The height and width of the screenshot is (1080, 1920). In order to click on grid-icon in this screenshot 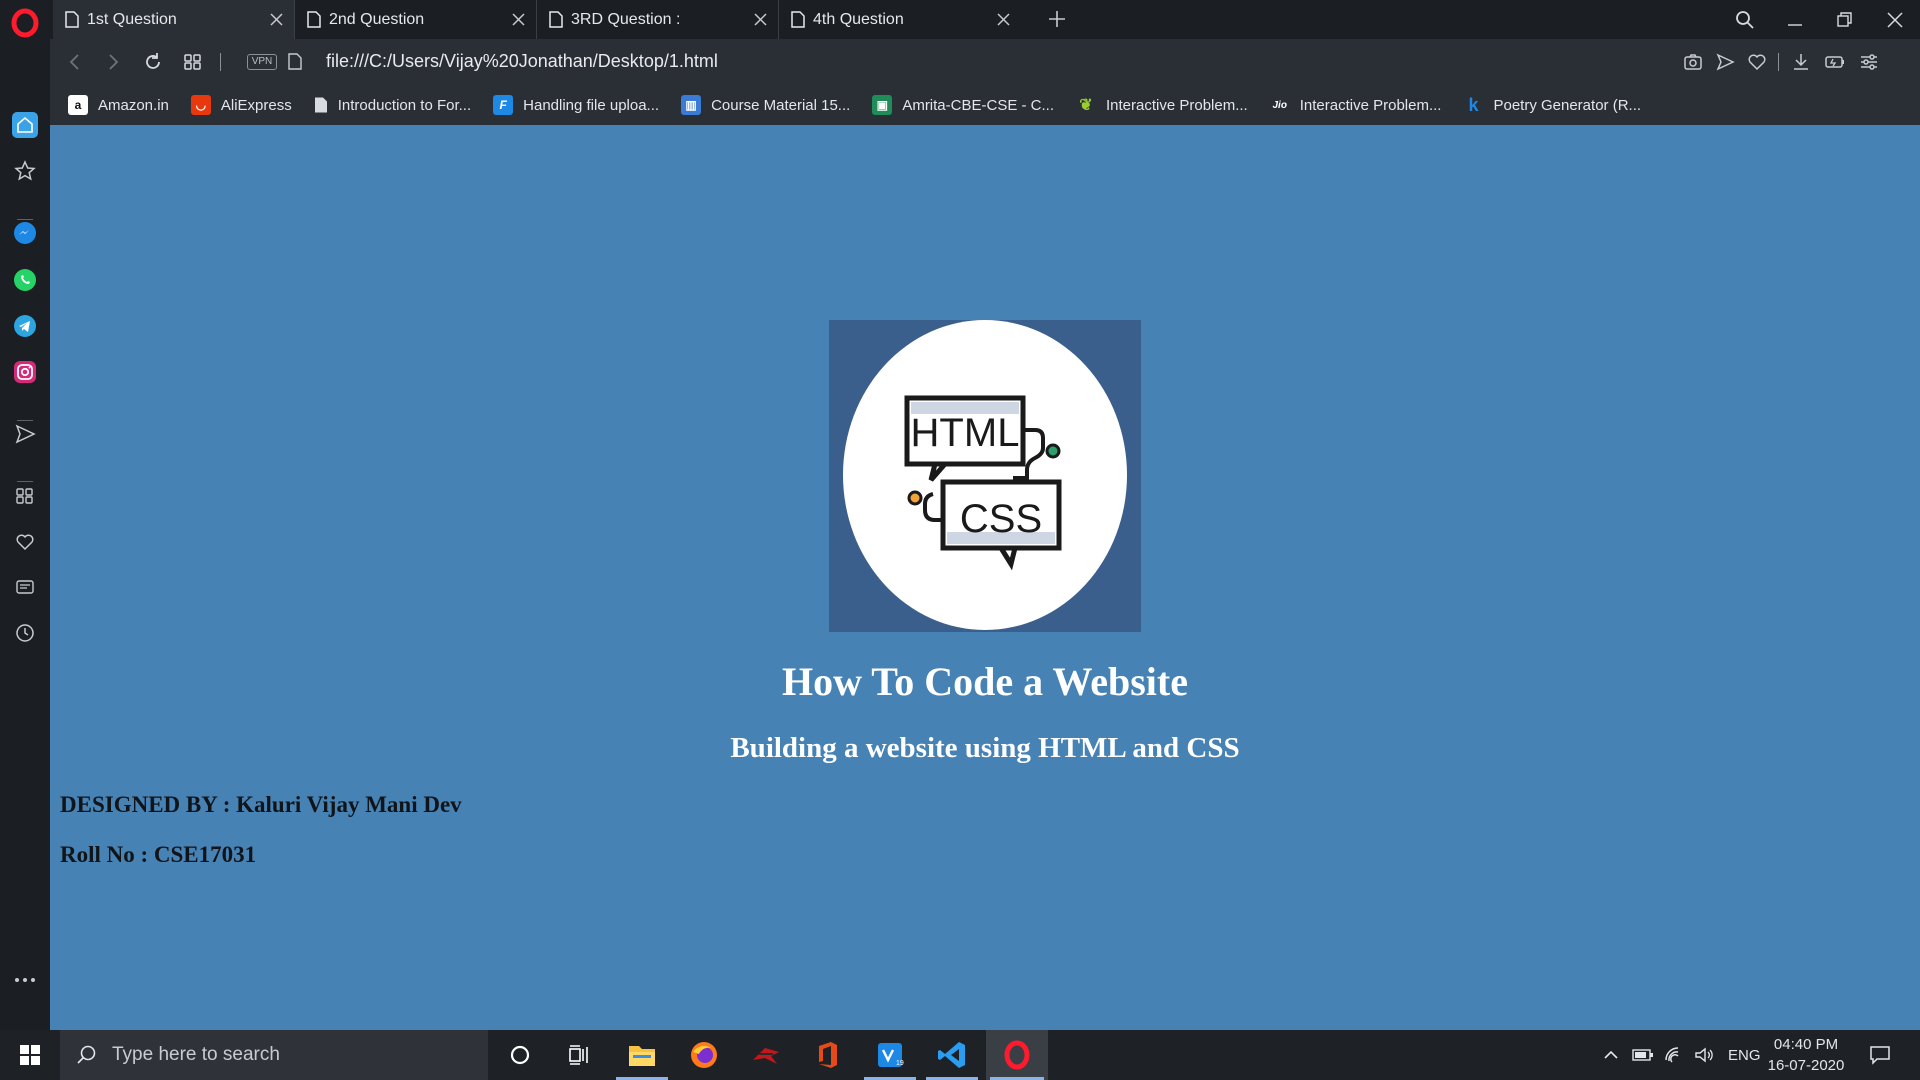, I will do `click(24, 496)`.